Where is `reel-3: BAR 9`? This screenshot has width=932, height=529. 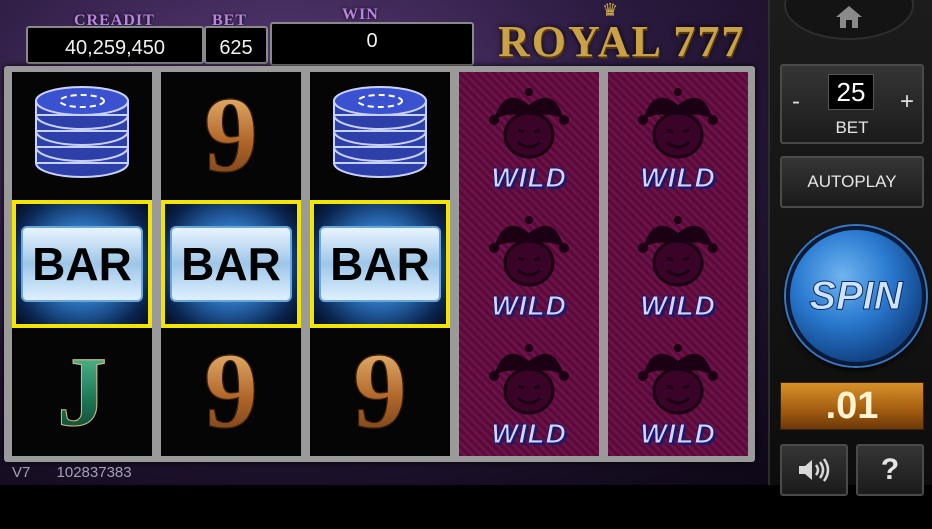
reel-3: BAR 9 is located at coordinates (380, 264).